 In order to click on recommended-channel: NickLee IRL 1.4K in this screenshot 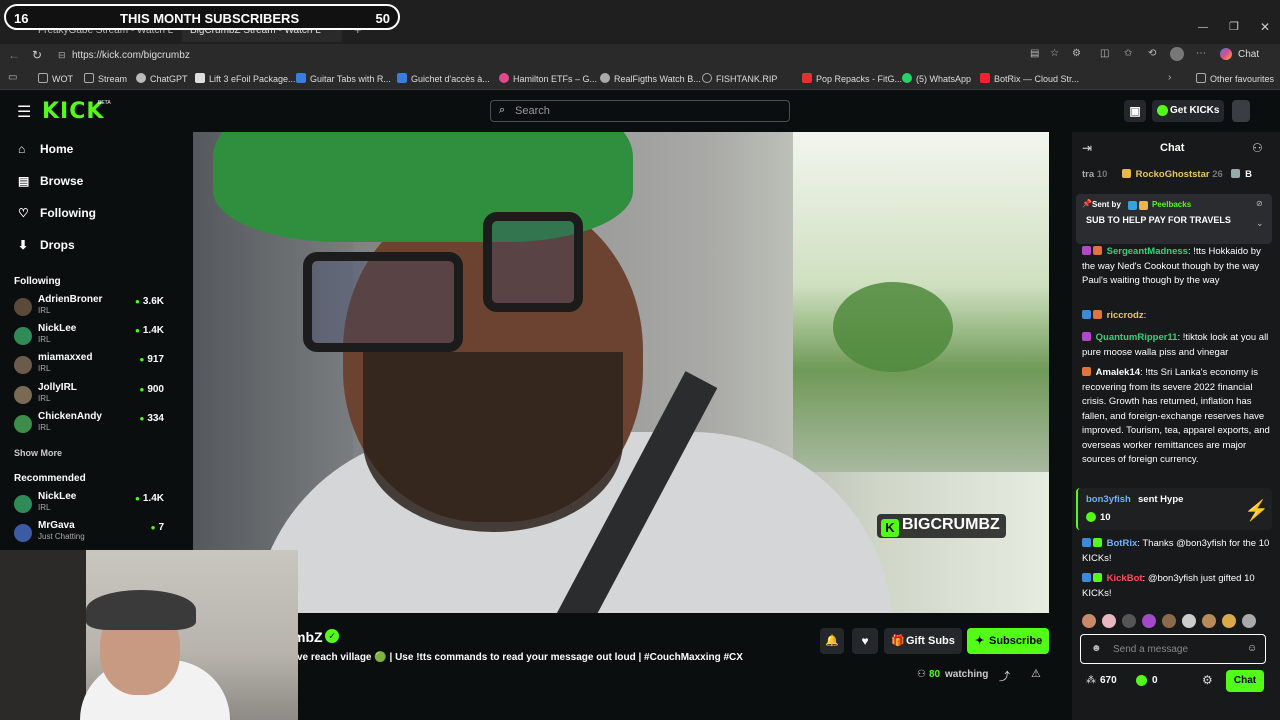, I will do `click(89, 504)`.